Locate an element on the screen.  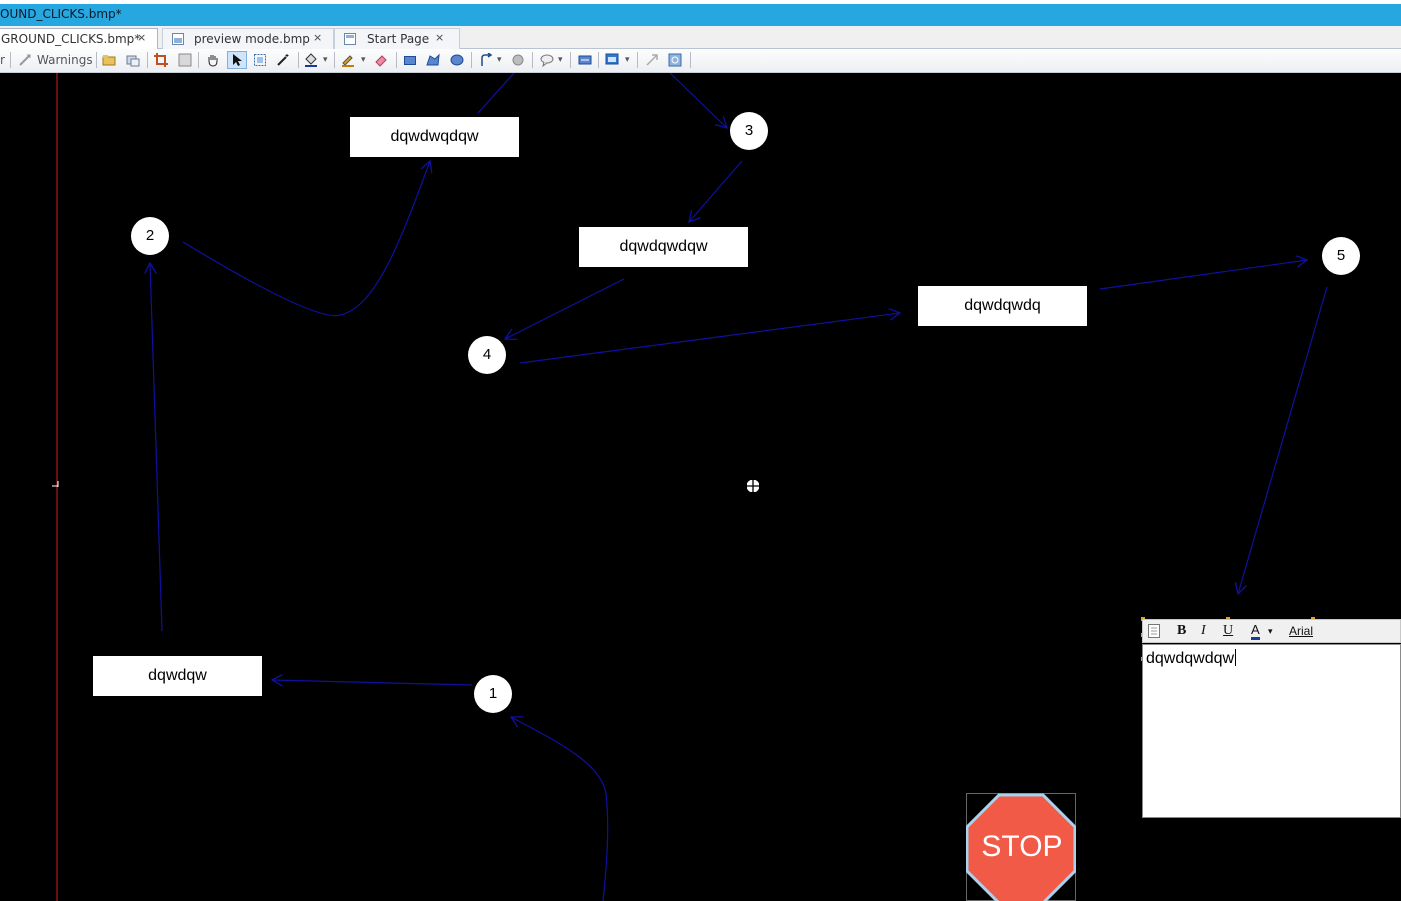
stop-sign-label: STOP is located at coordinates (1022, 846).